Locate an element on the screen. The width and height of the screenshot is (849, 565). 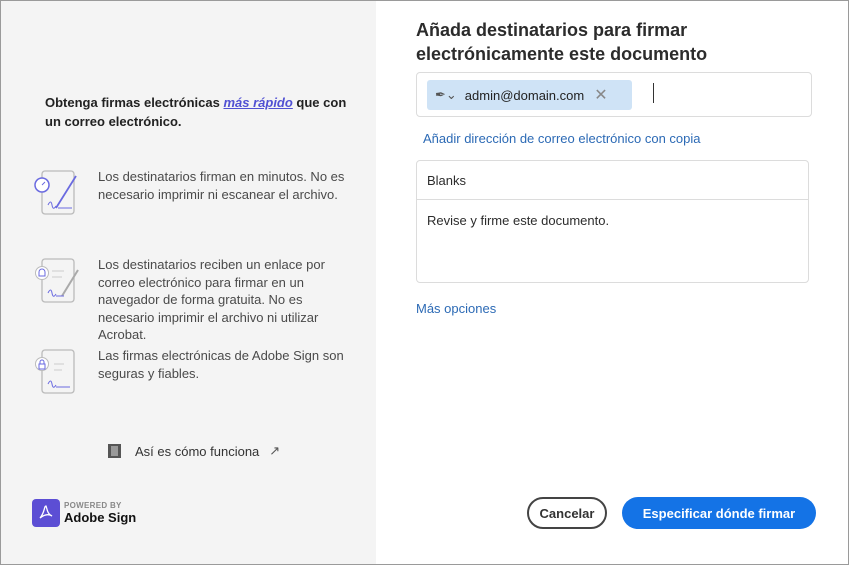
how-it-works-label: Así es cómo funciona is located at coordinates (197, 451).